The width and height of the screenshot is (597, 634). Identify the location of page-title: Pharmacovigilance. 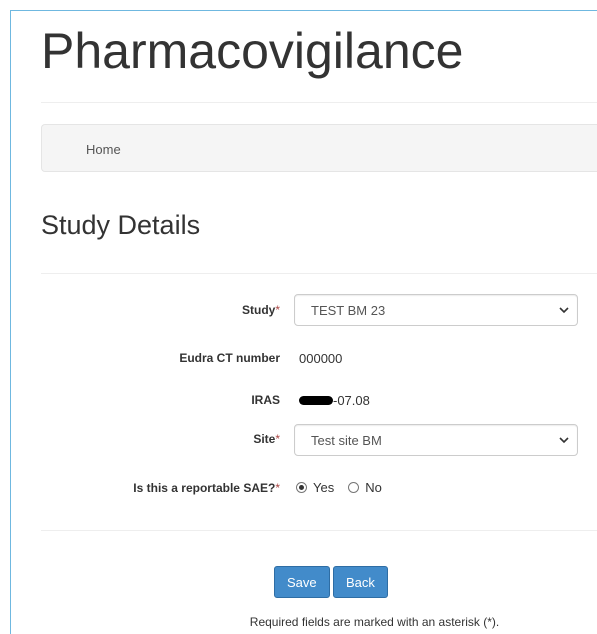
(252, 51).